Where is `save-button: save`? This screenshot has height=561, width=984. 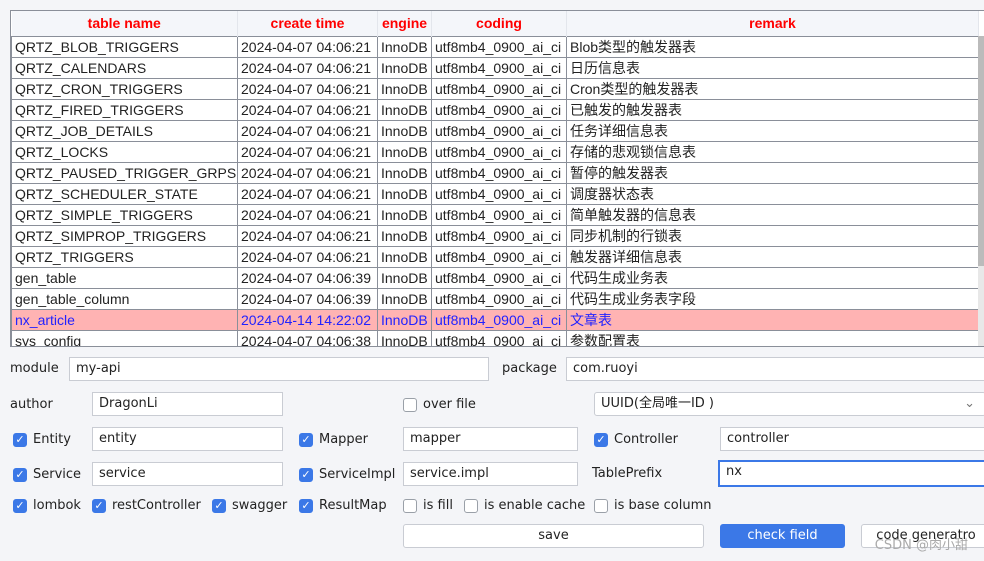
save-button: save is located at coordinates (553, 536).